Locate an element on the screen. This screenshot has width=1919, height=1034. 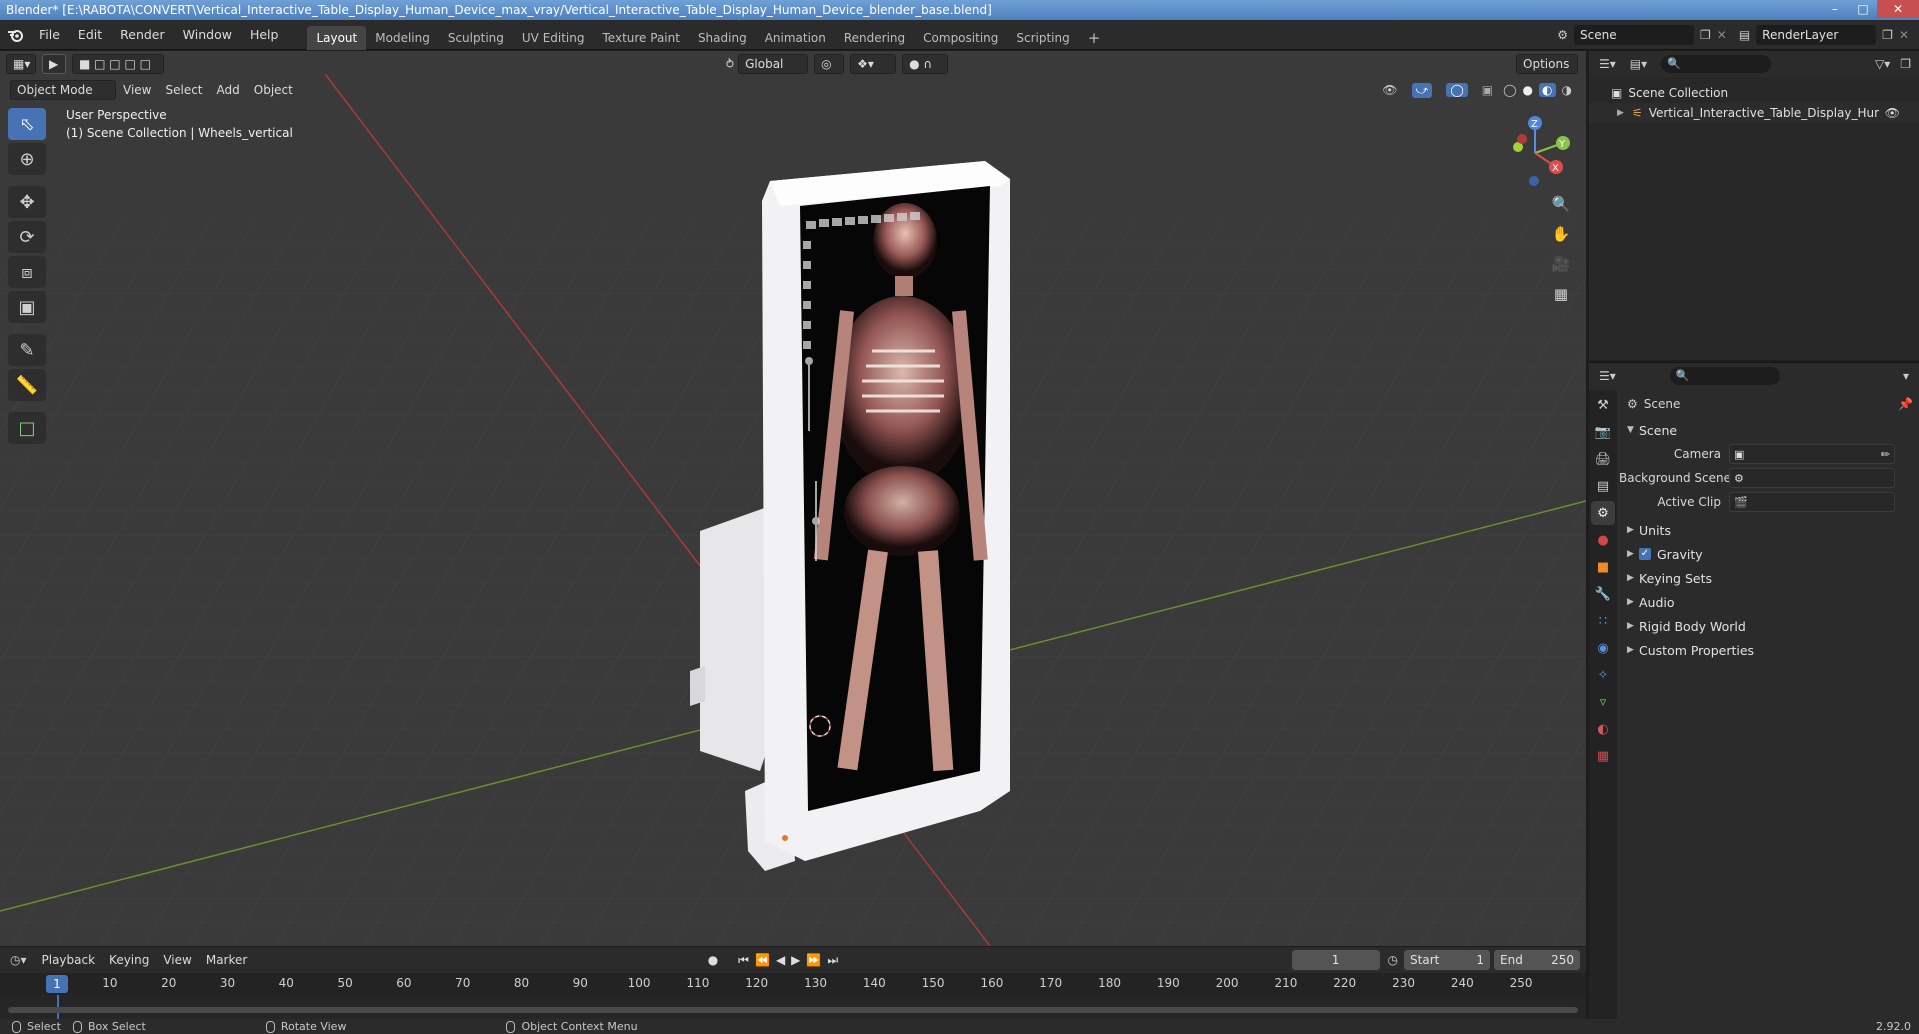
particles-tab-icon: ∷ is located at coordinates (1603, 621).